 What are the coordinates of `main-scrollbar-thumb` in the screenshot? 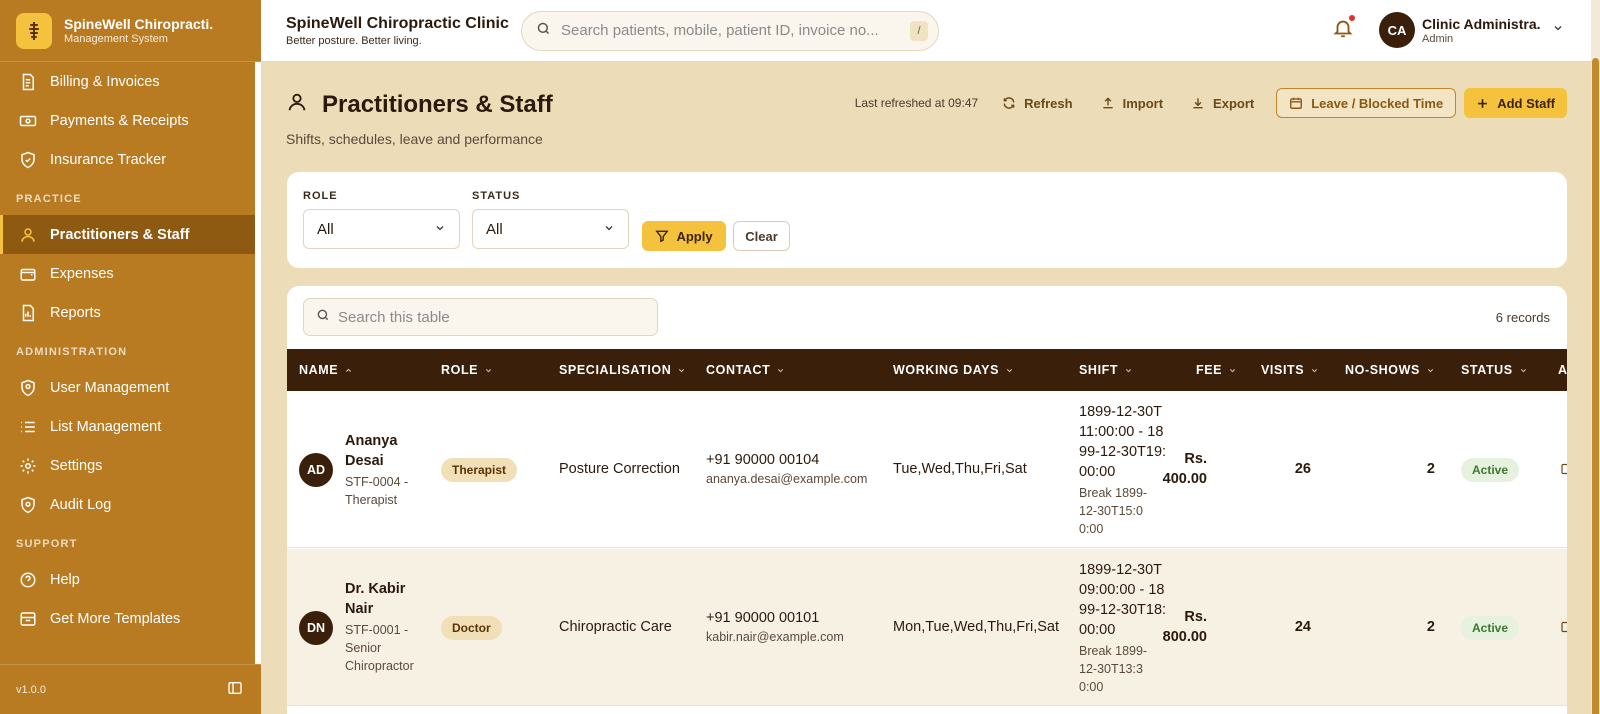 It's located at (1595, 386).